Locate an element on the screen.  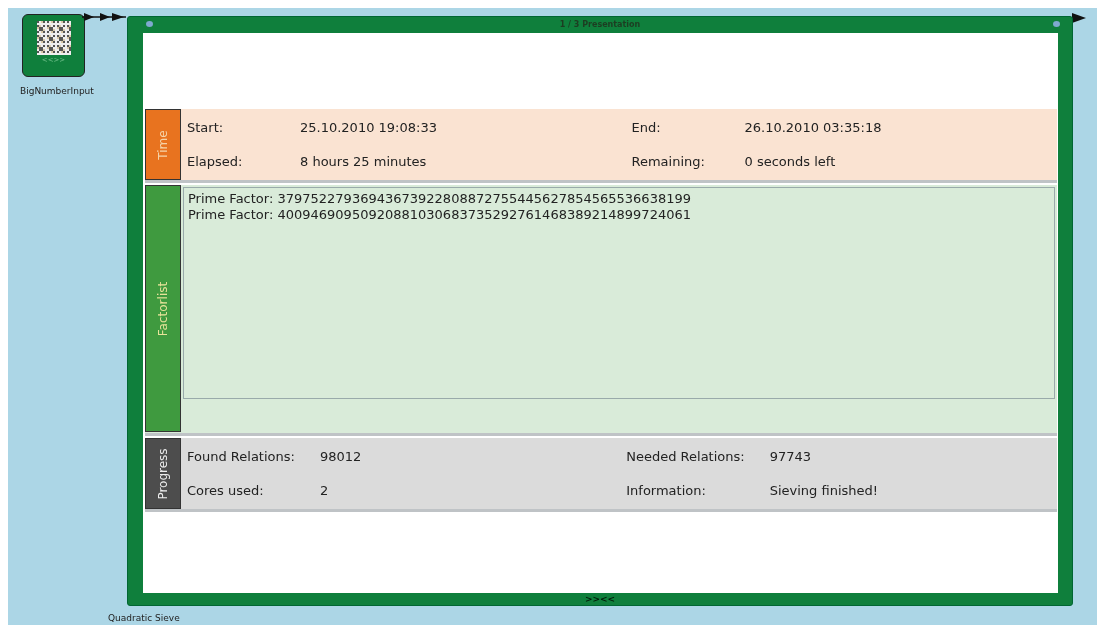
field-value: 8 hours 25 minutes is located at coordinates (364, 161).